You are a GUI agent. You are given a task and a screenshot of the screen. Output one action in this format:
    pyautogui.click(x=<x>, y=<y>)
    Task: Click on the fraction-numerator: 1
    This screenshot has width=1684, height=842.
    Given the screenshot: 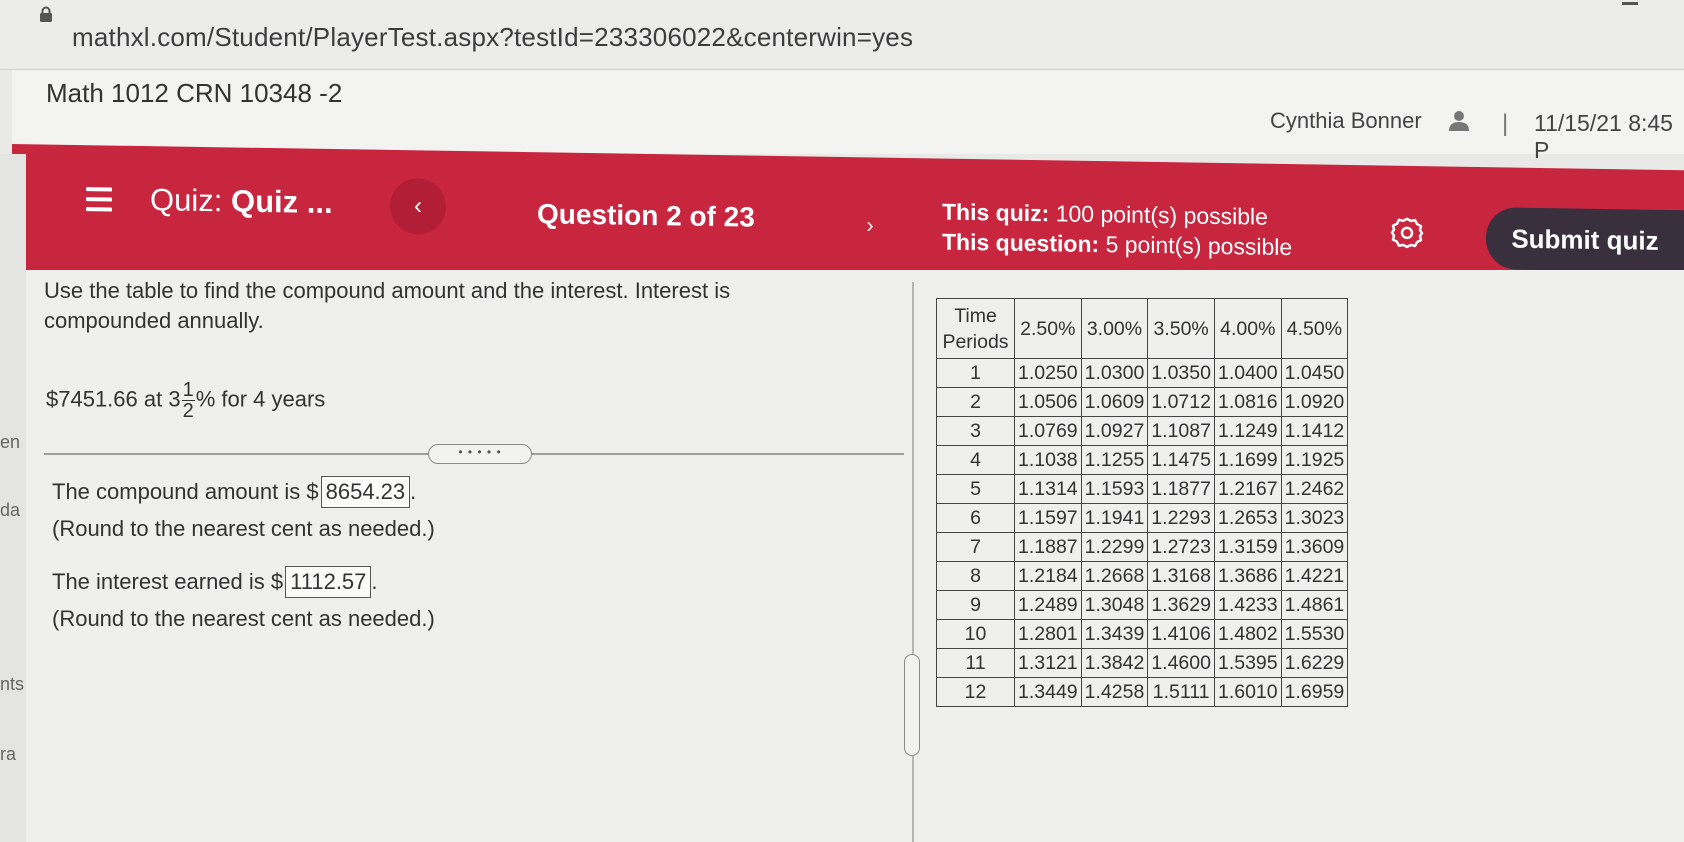 What is the action you would take?
    pyautogui.click(x=188, y=390)
    